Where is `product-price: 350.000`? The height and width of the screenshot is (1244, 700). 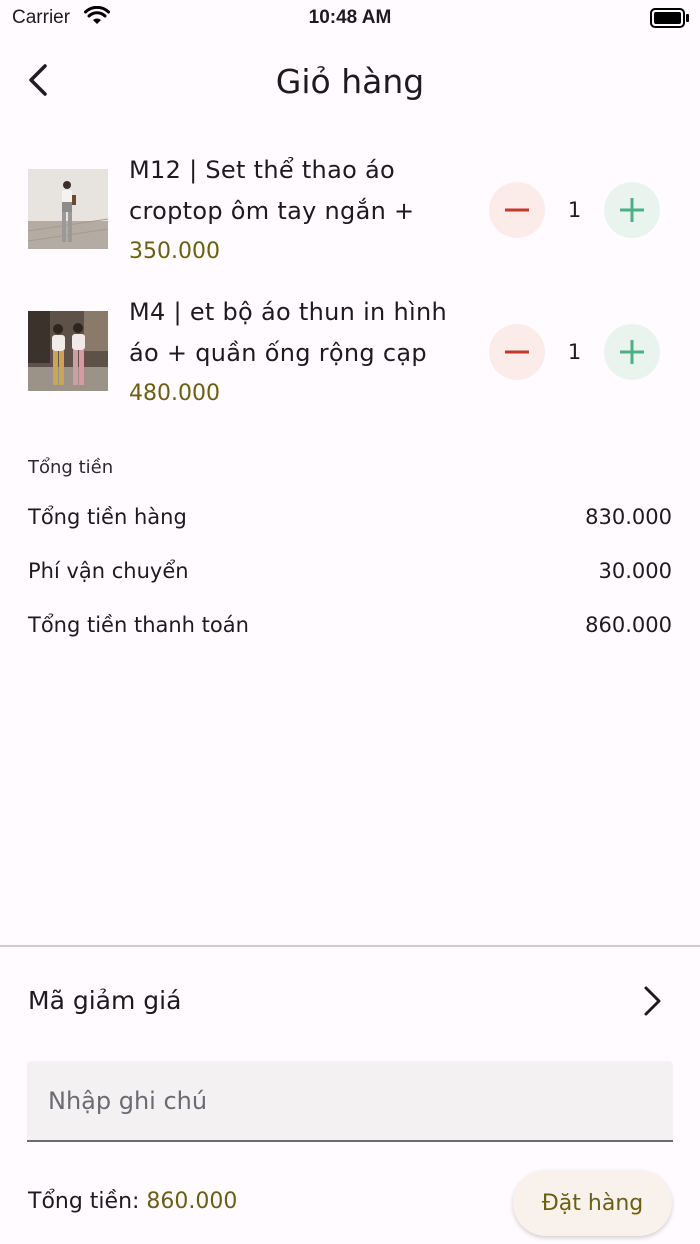
product-price: 350.000 is located at coordinates (174, 251).